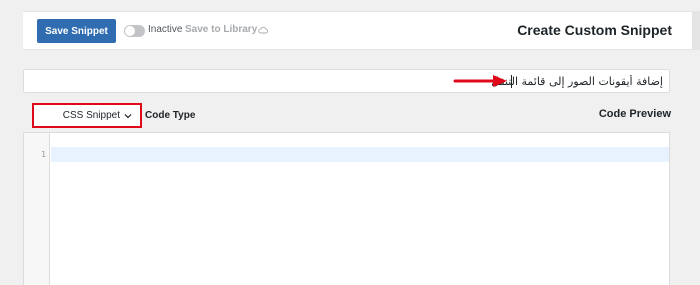 The width and height of the screenshot is (700, 285). I want to click on editor-gutter: 1, so click(37, 209).